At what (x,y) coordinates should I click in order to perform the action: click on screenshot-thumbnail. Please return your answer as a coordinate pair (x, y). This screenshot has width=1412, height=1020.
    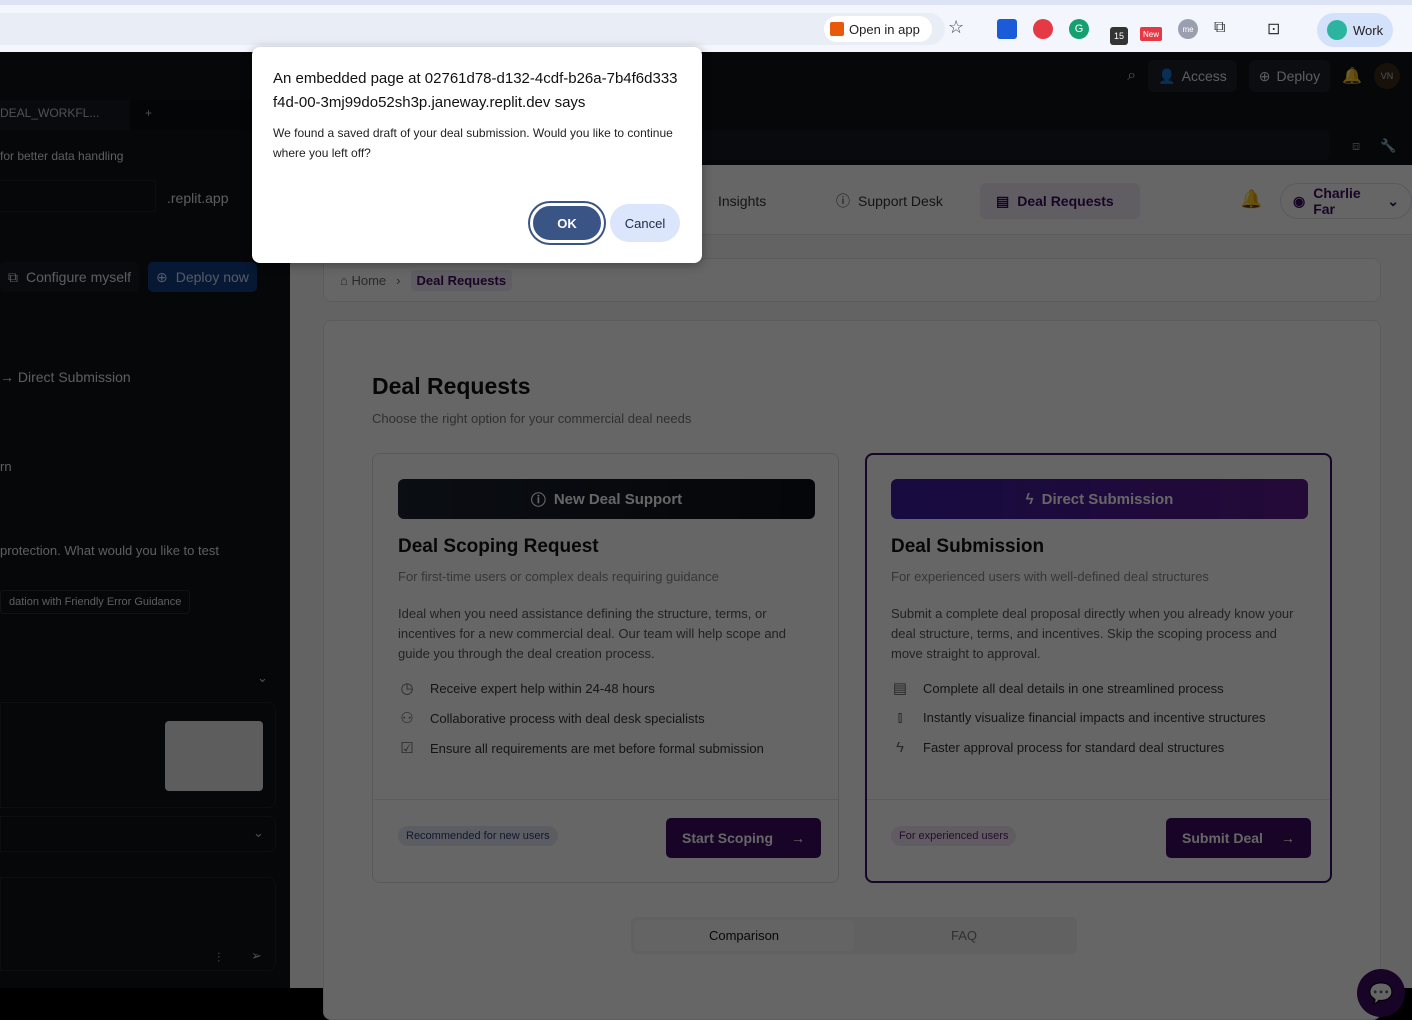
    Looking at the image, I should click on (214, 756).